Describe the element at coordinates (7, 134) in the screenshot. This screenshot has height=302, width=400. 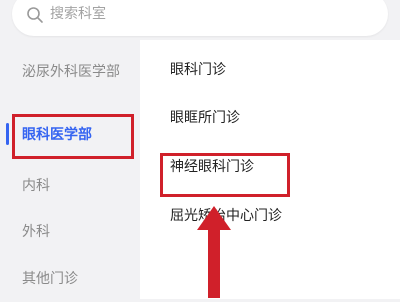
I see `active-indicator` at that location.